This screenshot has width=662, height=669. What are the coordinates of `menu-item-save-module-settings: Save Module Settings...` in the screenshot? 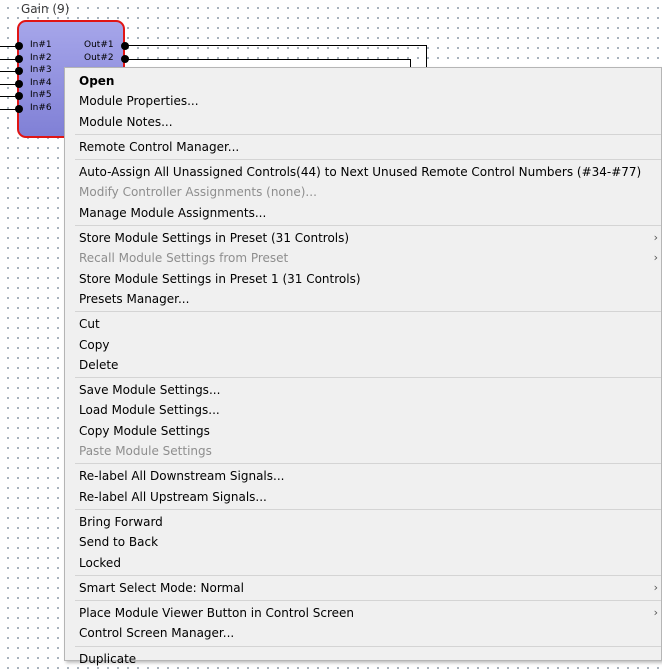 It's located at (363, 390).